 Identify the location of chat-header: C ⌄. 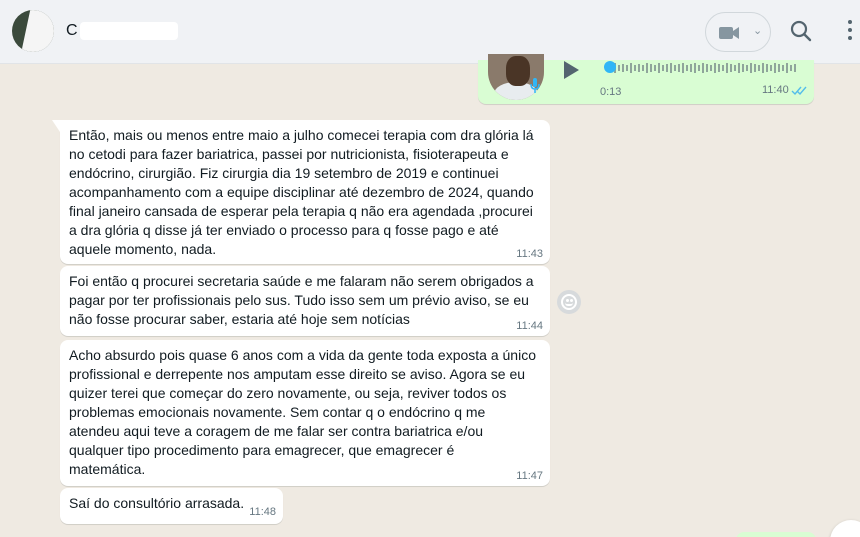
(430, 32).